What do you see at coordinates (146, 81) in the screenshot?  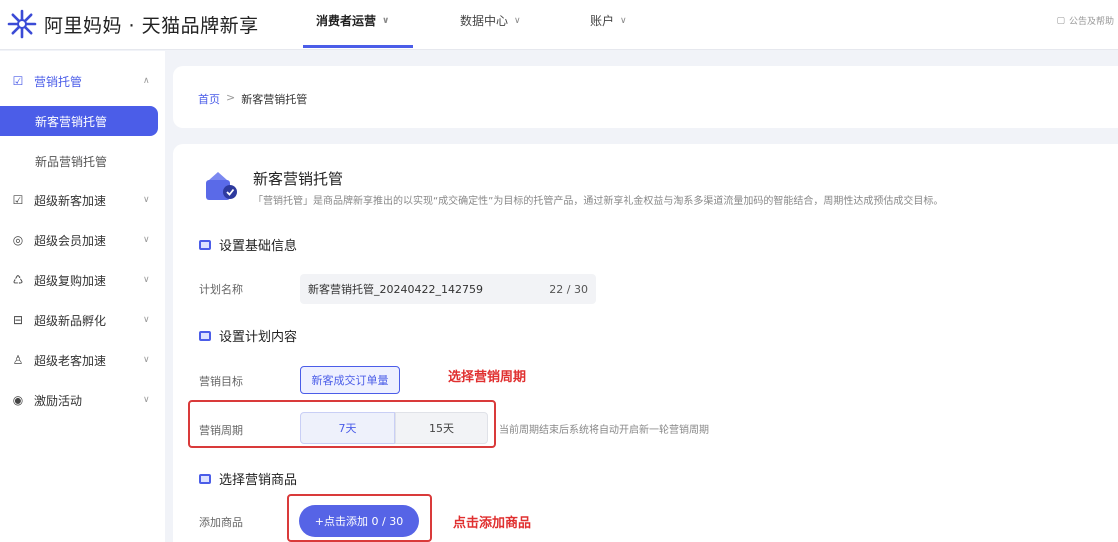 I see `chevron-up-icon: ∧` at bounding box center [146, 81].